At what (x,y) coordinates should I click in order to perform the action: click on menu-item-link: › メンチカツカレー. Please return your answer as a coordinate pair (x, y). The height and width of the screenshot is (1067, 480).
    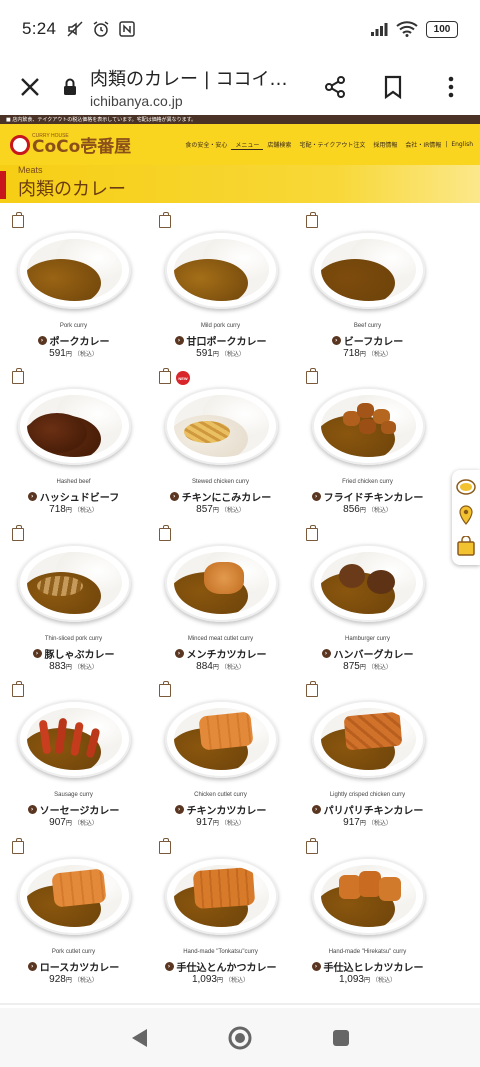
    Looking at the image, I should click on (220, 653).